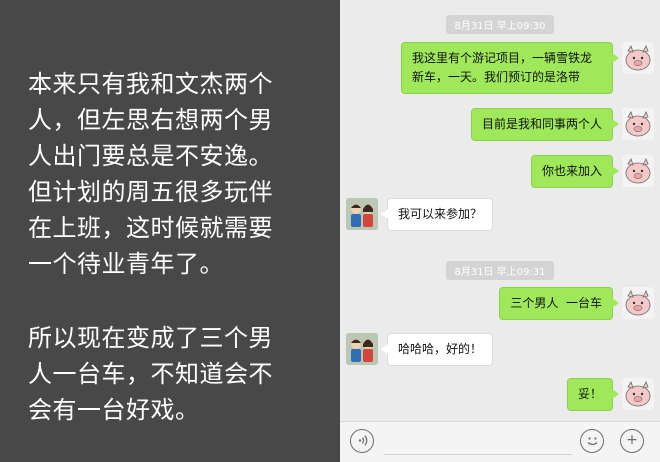 Image resolution: width=660 pixels, height=462 pixels. I want to click on timestamp: 8月31日 早上09:31, so click(500, 270).